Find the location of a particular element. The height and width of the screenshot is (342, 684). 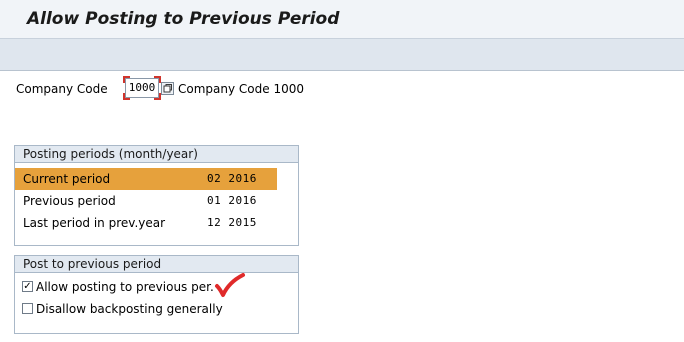

period-row-last-prev-year: Last period in prev.year 12 2015 is located at coordinates (146, 223).